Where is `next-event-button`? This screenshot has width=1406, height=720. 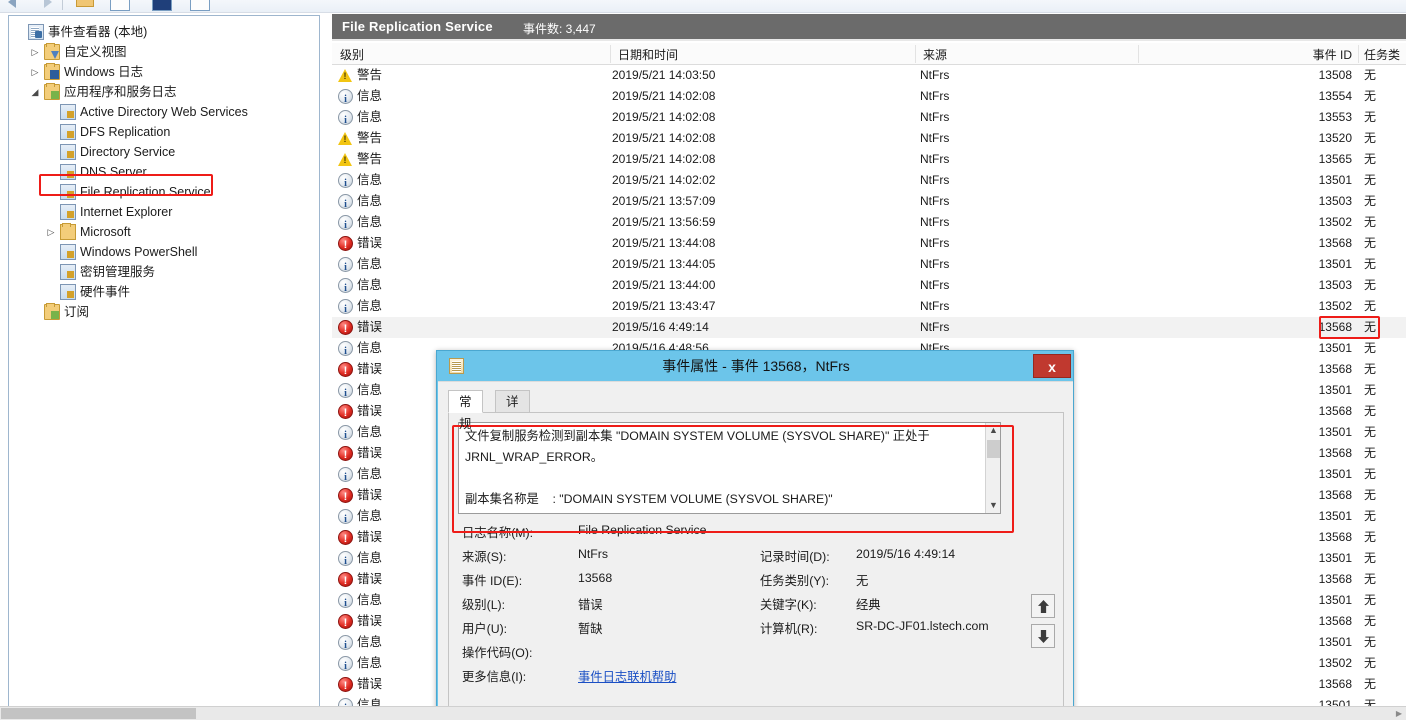
next-event-button is located at coordinates (1043, 636).